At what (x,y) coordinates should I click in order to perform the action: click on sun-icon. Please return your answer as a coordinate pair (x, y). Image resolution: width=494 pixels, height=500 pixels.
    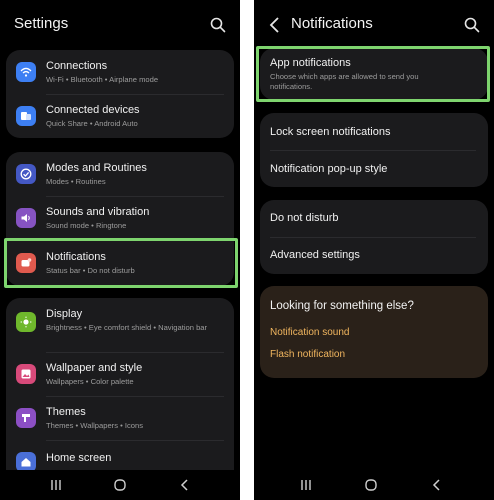
    Looking at the image, I should click on (26, 322).